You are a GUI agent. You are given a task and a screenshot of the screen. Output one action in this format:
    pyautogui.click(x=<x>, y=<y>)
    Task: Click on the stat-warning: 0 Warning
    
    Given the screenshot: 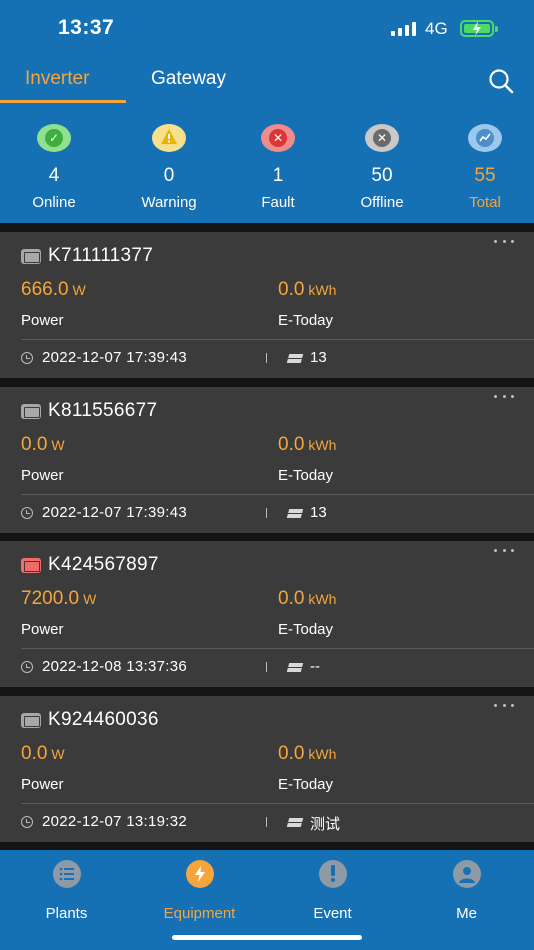 What is the action you would take?
    pyautogui.click(x=169, y=164)
    